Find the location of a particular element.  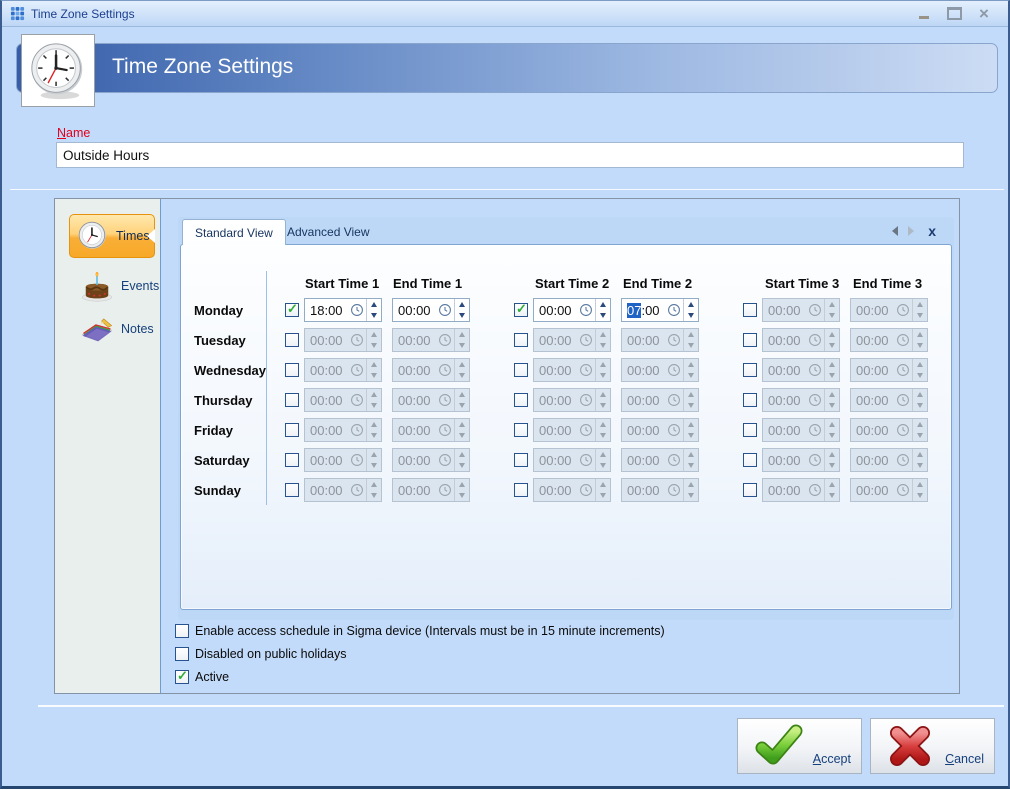

maximize-button is located at coordinates (954, 14).